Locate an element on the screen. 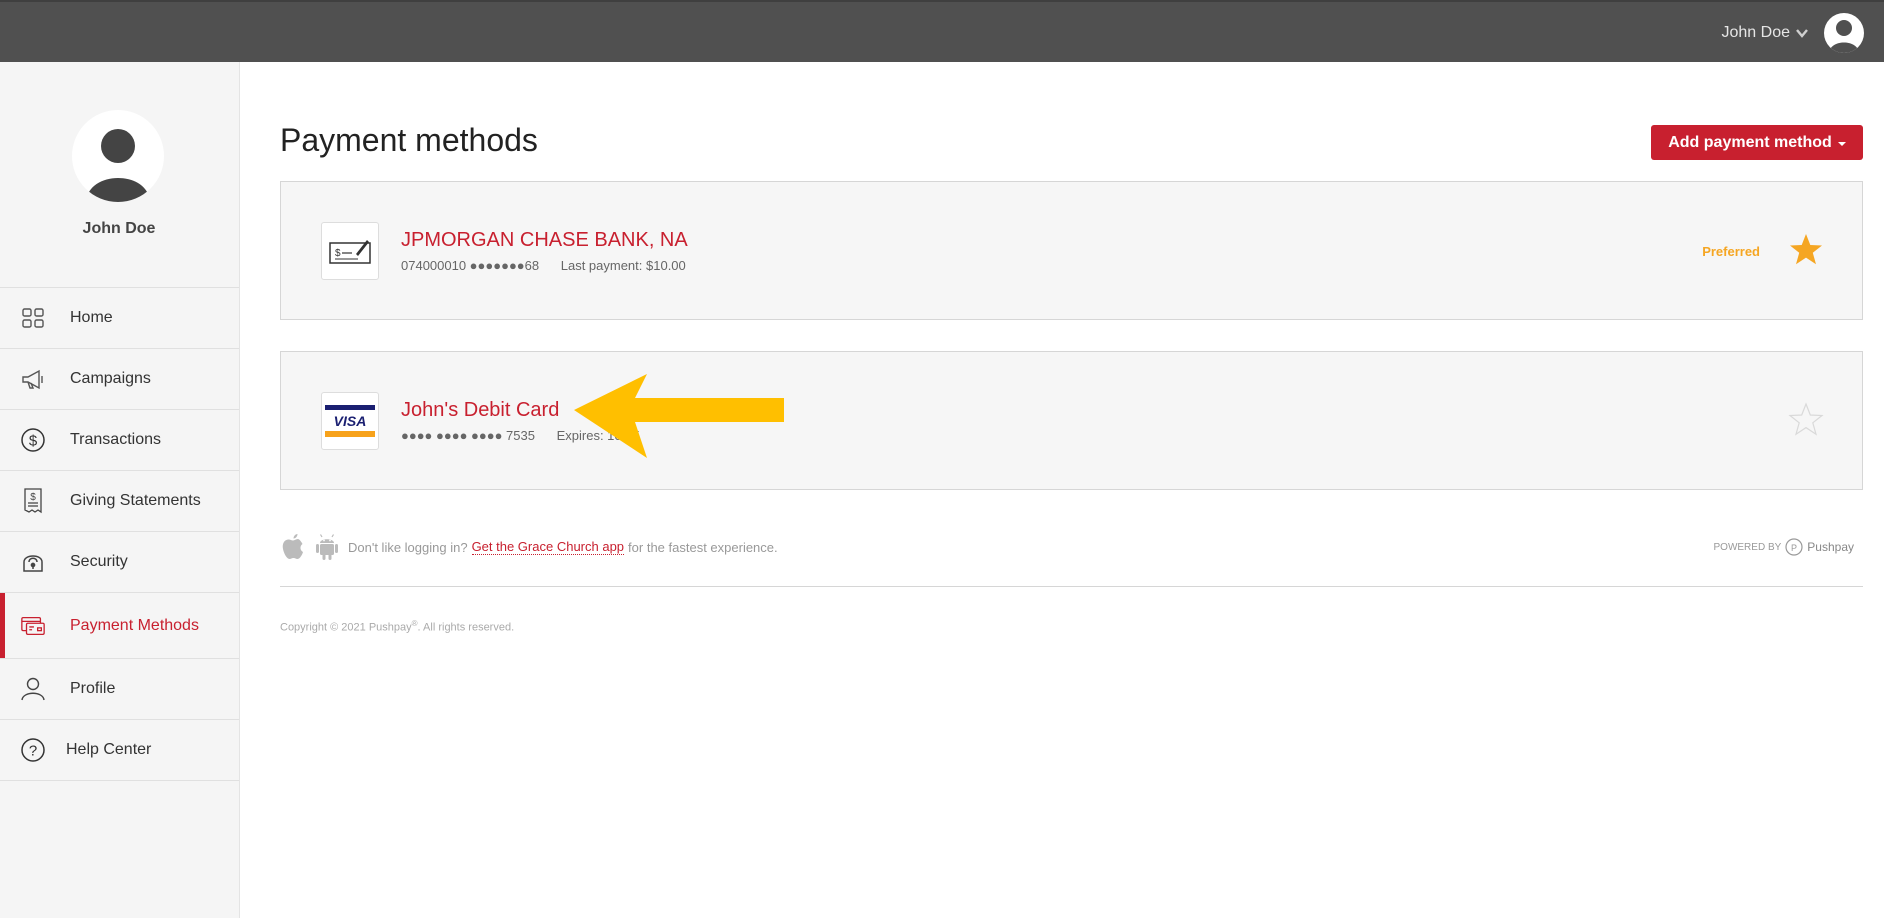  user-menu-name: John Doe is located at coordinates (1765, 33).